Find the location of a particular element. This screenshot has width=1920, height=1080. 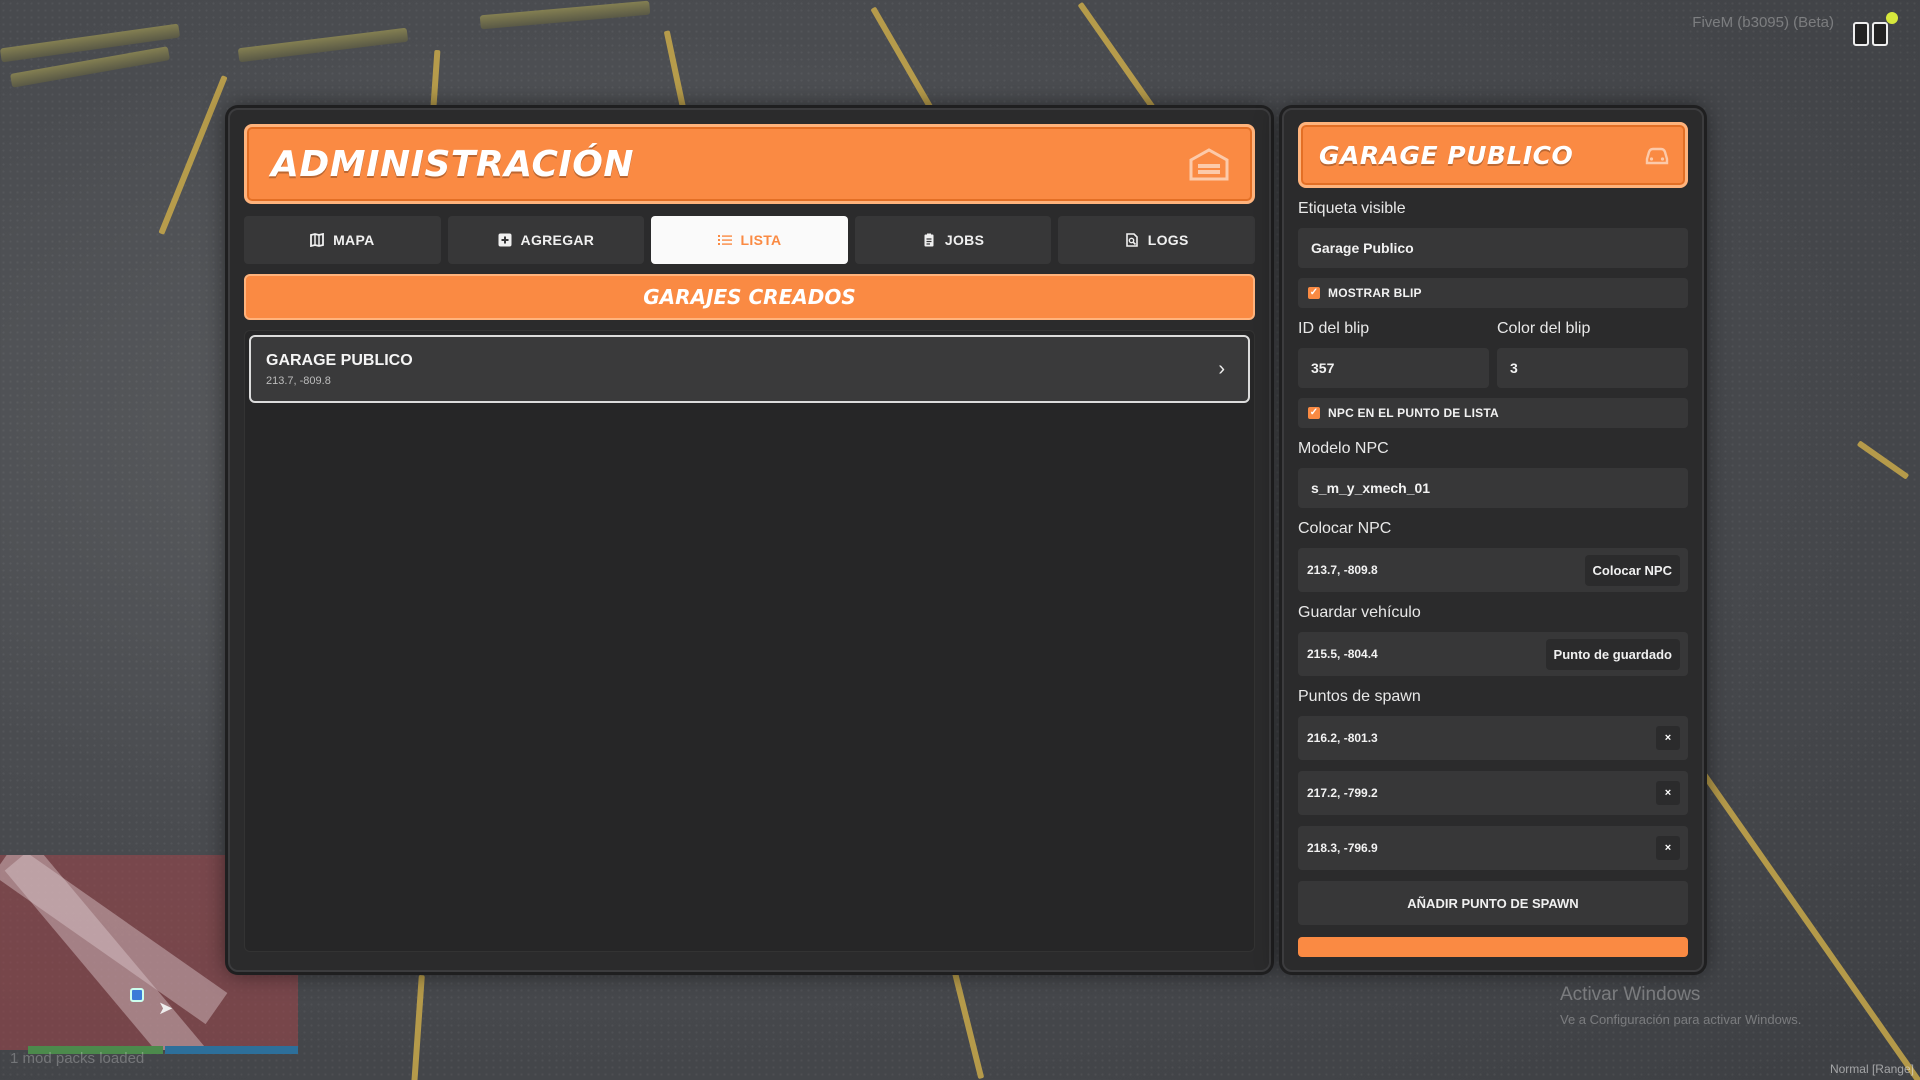

garage-coords: 213.7, -809.8 is located at coordinates (298, 380).